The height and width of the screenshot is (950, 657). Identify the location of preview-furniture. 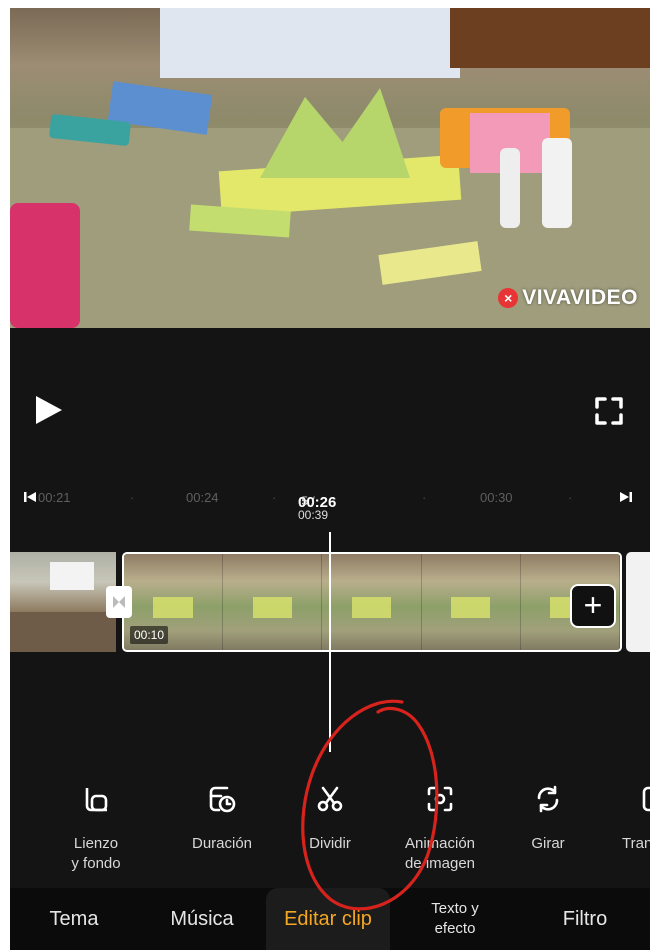
(550, 38).